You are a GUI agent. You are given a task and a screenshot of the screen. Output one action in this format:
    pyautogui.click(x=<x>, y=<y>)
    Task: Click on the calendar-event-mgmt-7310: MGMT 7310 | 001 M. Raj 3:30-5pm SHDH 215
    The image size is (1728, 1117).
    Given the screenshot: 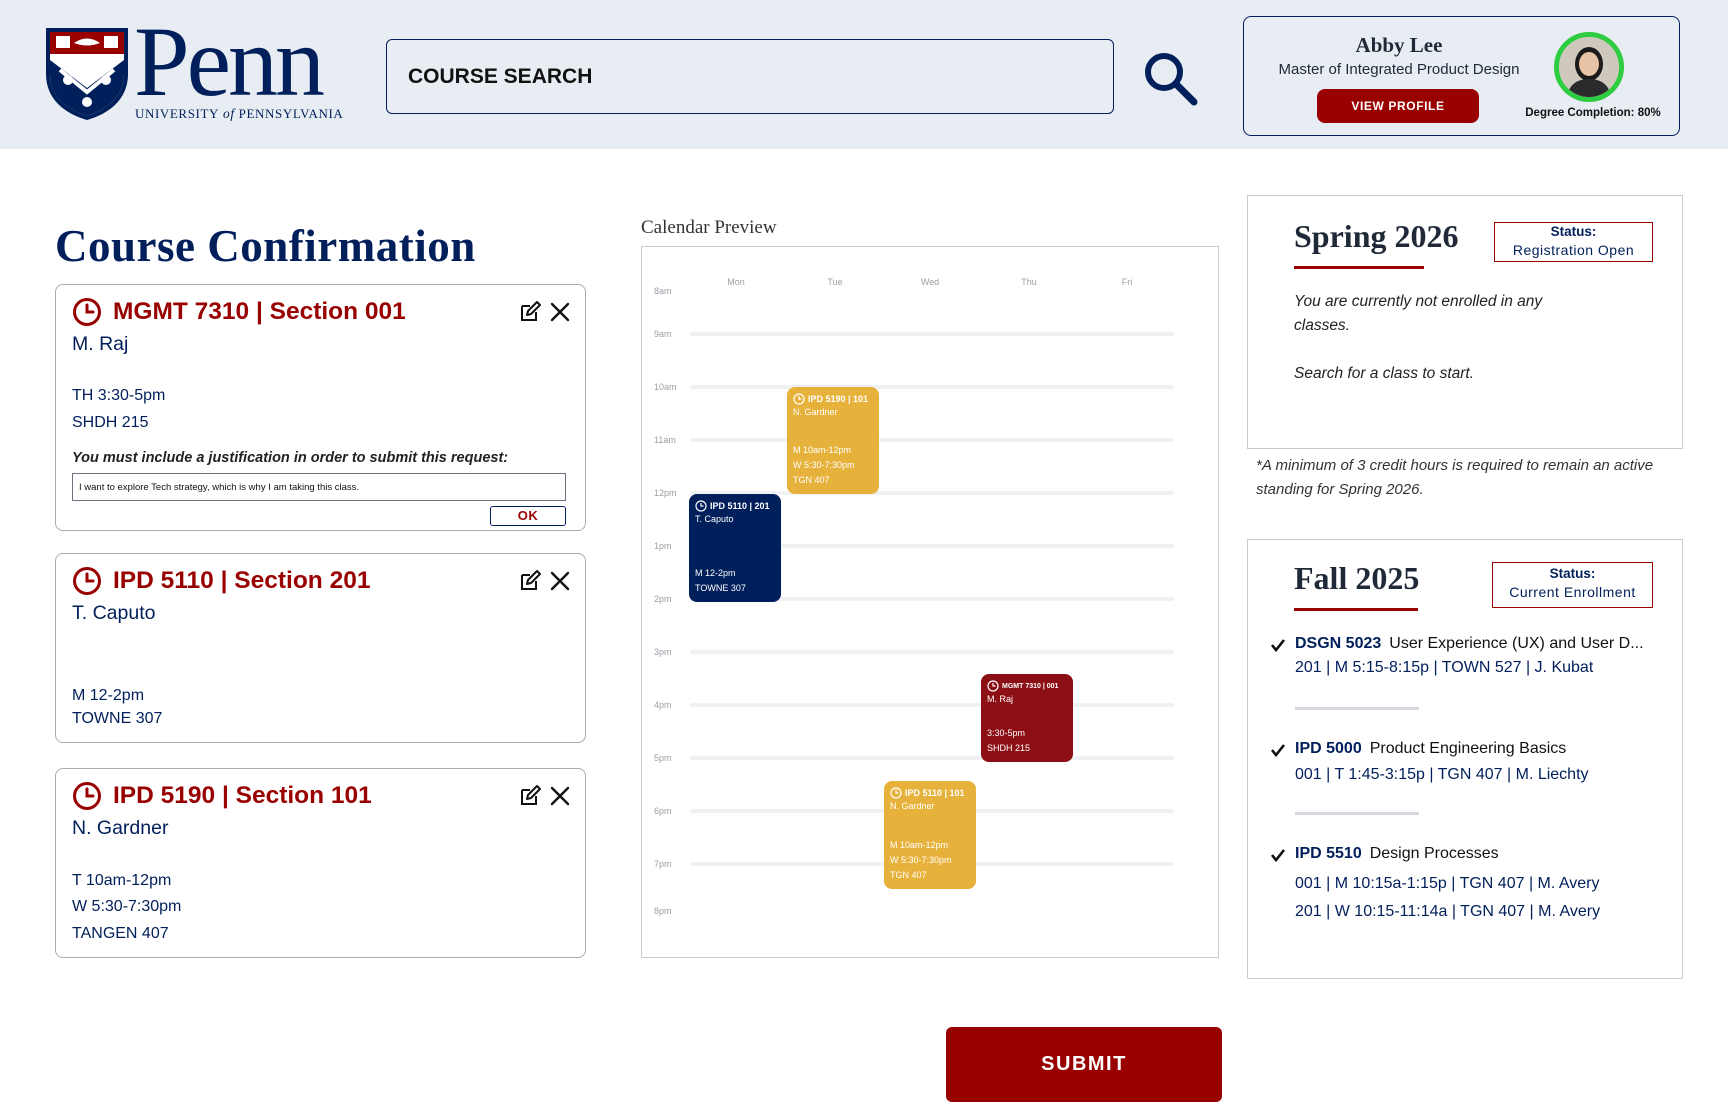 What is the action you would take?
    pyautogui.click(x=1027, y=718)
    